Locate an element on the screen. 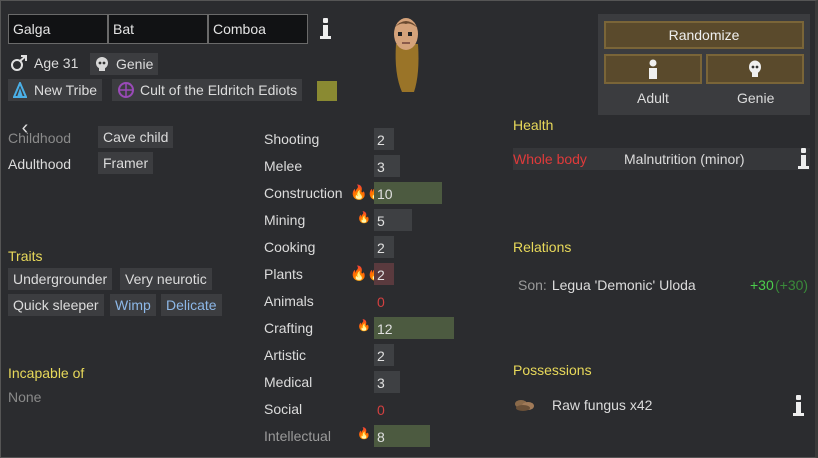 Image resolution: width=818 pixels, height=458 pixels. skill-level-melee: 3 is located at coordinates (387, 166).